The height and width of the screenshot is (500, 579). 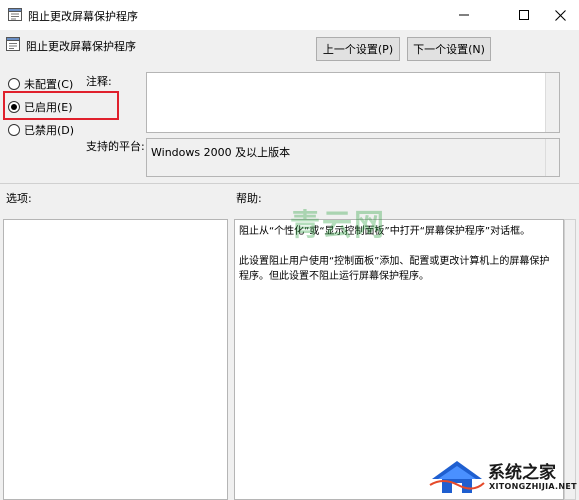 I want to click on note-textarea, so click(x=353, y=102).